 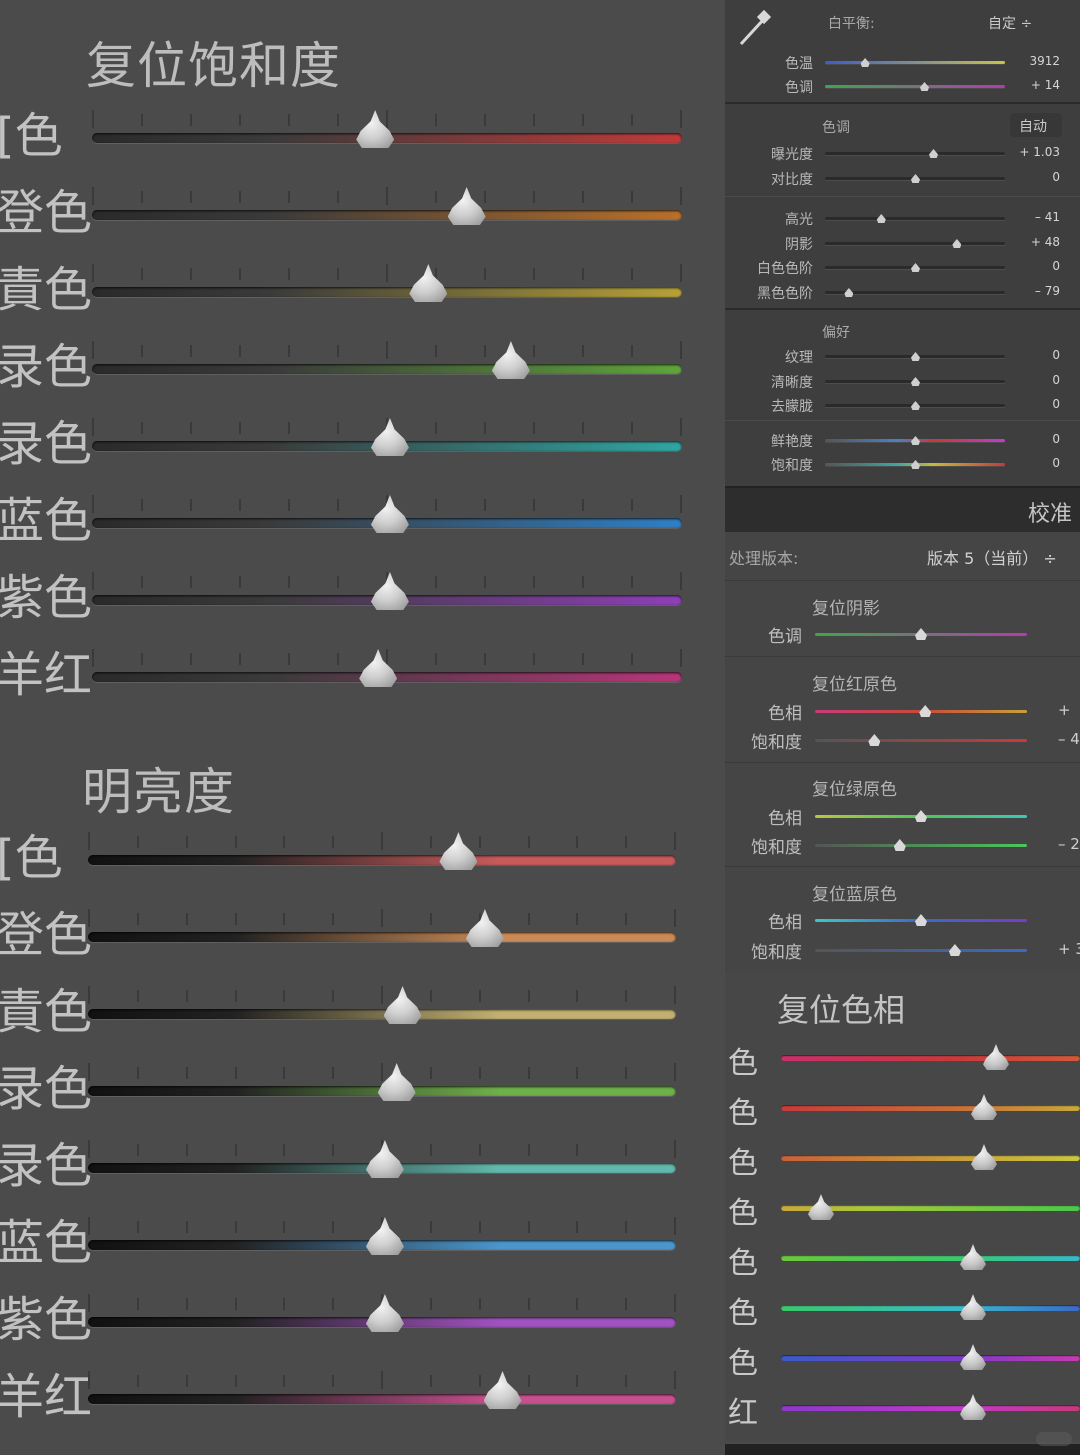 I want to click on luminance-slider-label: 羊红, so click(x=46, y=1397).